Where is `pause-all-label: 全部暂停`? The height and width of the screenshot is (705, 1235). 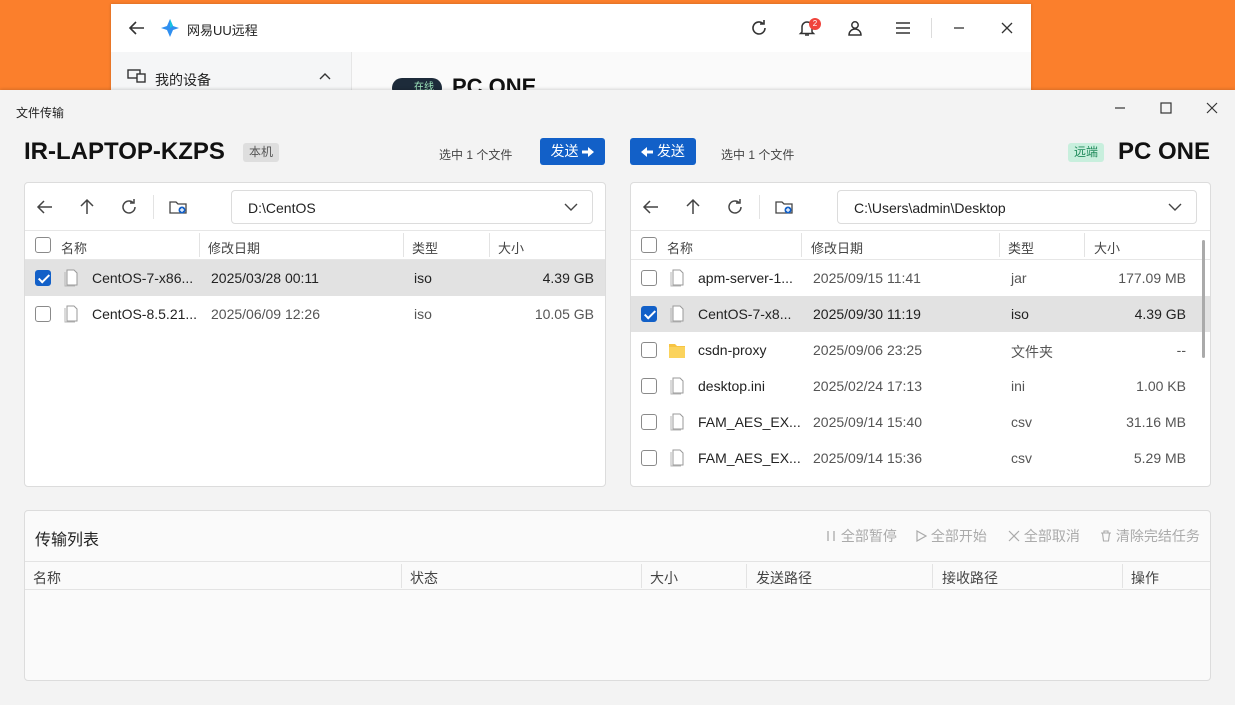 pause-all-label: 全部暂停 is located at coordinates (868, 536).